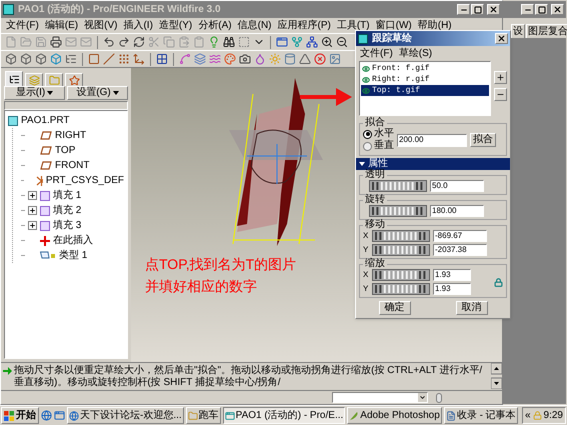  Describe the element at coordinates (220, 265) in the screenshot. I see `annotation-text: 点TOP,找到名为T的图片` at that location.